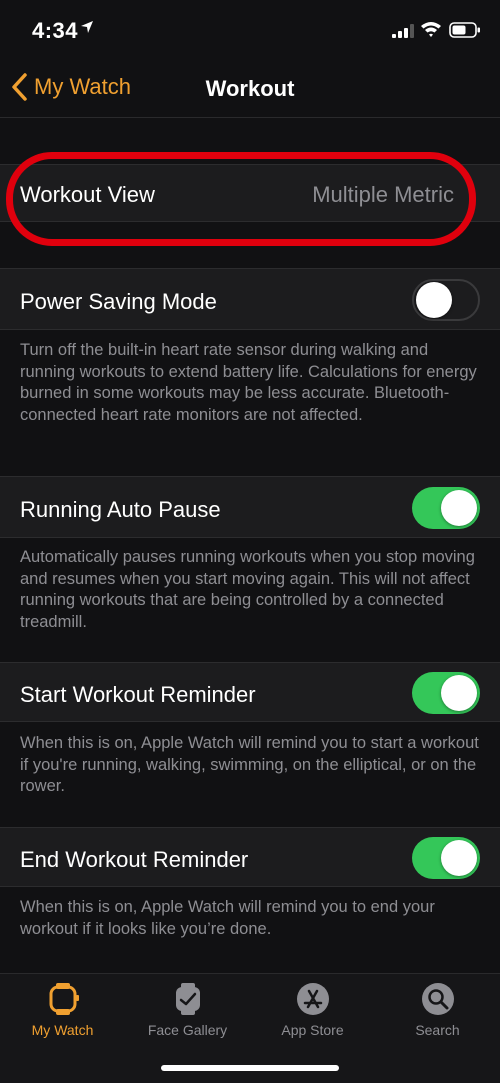 The image size is (500, 1083). I want to click on workout-view-value: Multiple Metric, so click(383, 194).